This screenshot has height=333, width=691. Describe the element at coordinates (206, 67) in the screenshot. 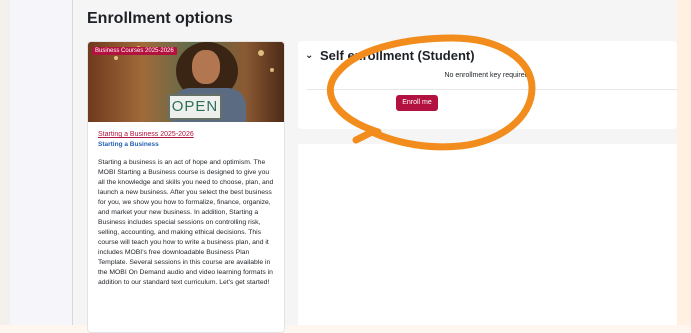

I see `person-face` at that location.